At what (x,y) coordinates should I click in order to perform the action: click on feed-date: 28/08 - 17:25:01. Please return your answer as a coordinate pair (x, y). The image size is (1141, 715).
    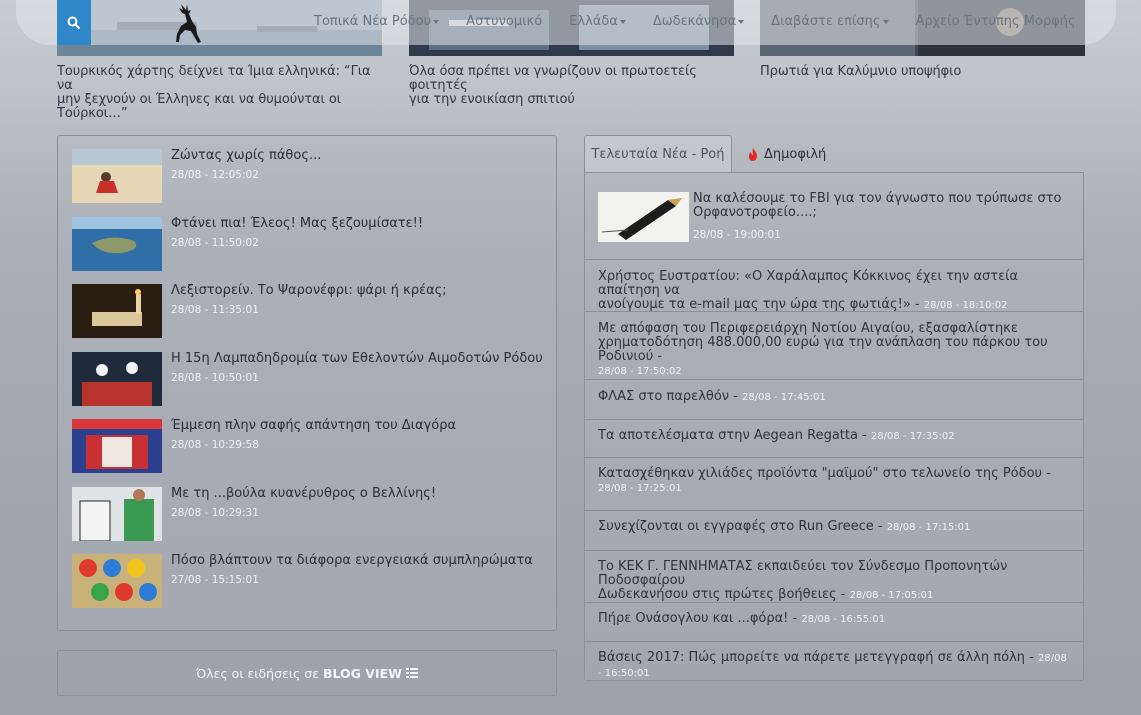
    Looking at the image, I should click on (640, 488).